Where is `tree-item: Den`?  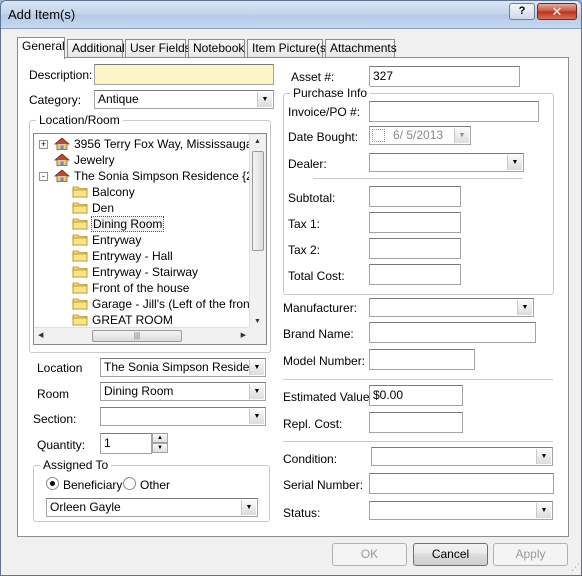 tree-item: Den is located at coordinates (93, 208).